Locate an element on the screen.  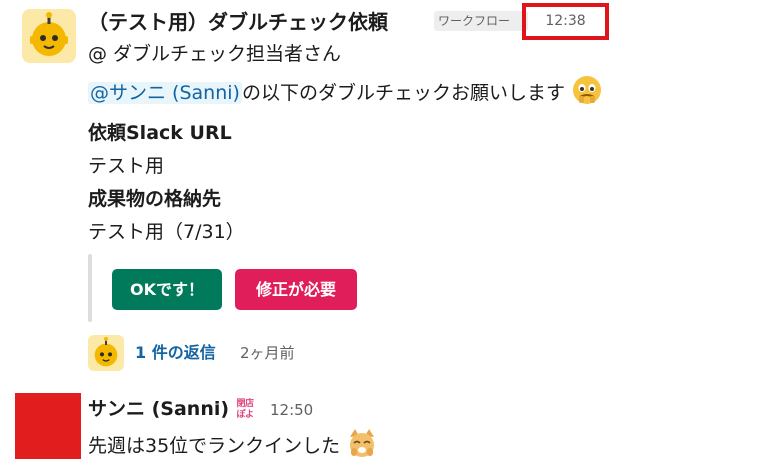
reply-time: 2ヶ月前 is located at coordinates (267, 353).